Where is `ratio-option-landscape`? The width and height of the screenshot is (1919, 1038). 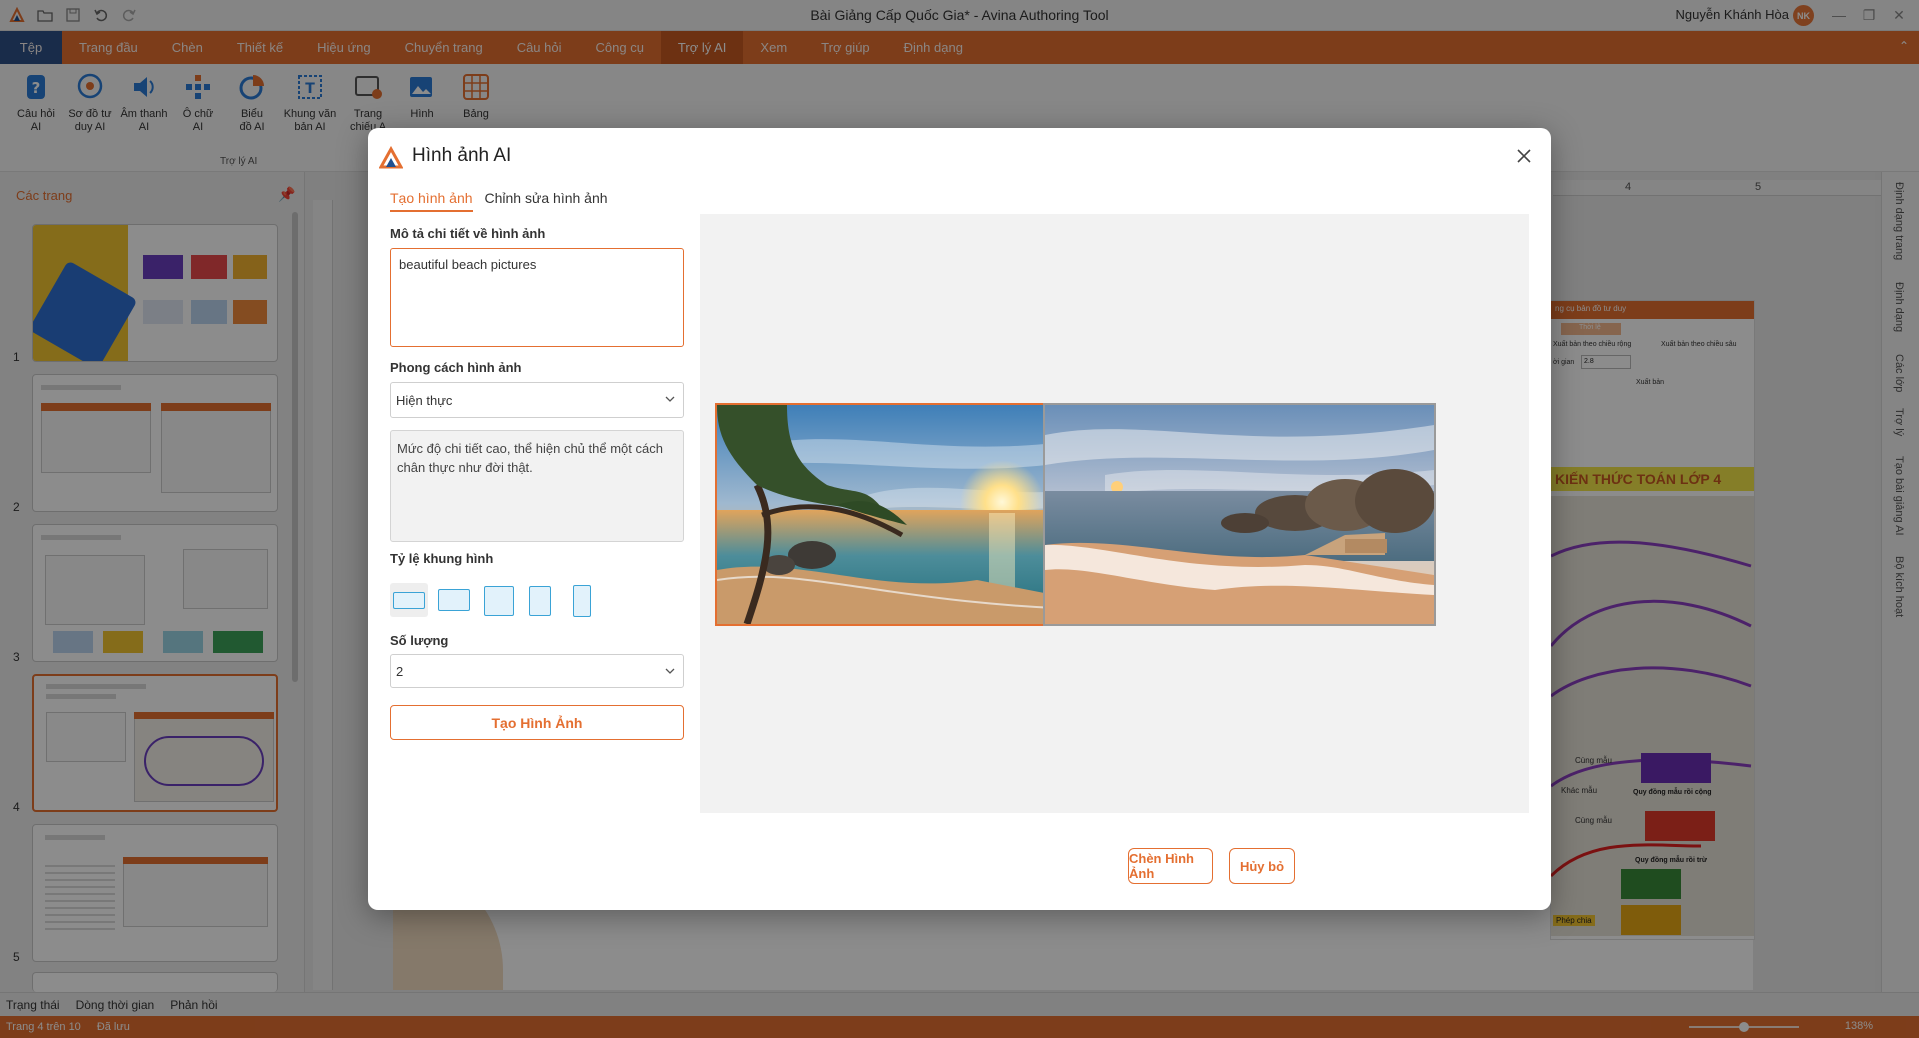 ratio-option-landscape is located at coordinates (454, 600).